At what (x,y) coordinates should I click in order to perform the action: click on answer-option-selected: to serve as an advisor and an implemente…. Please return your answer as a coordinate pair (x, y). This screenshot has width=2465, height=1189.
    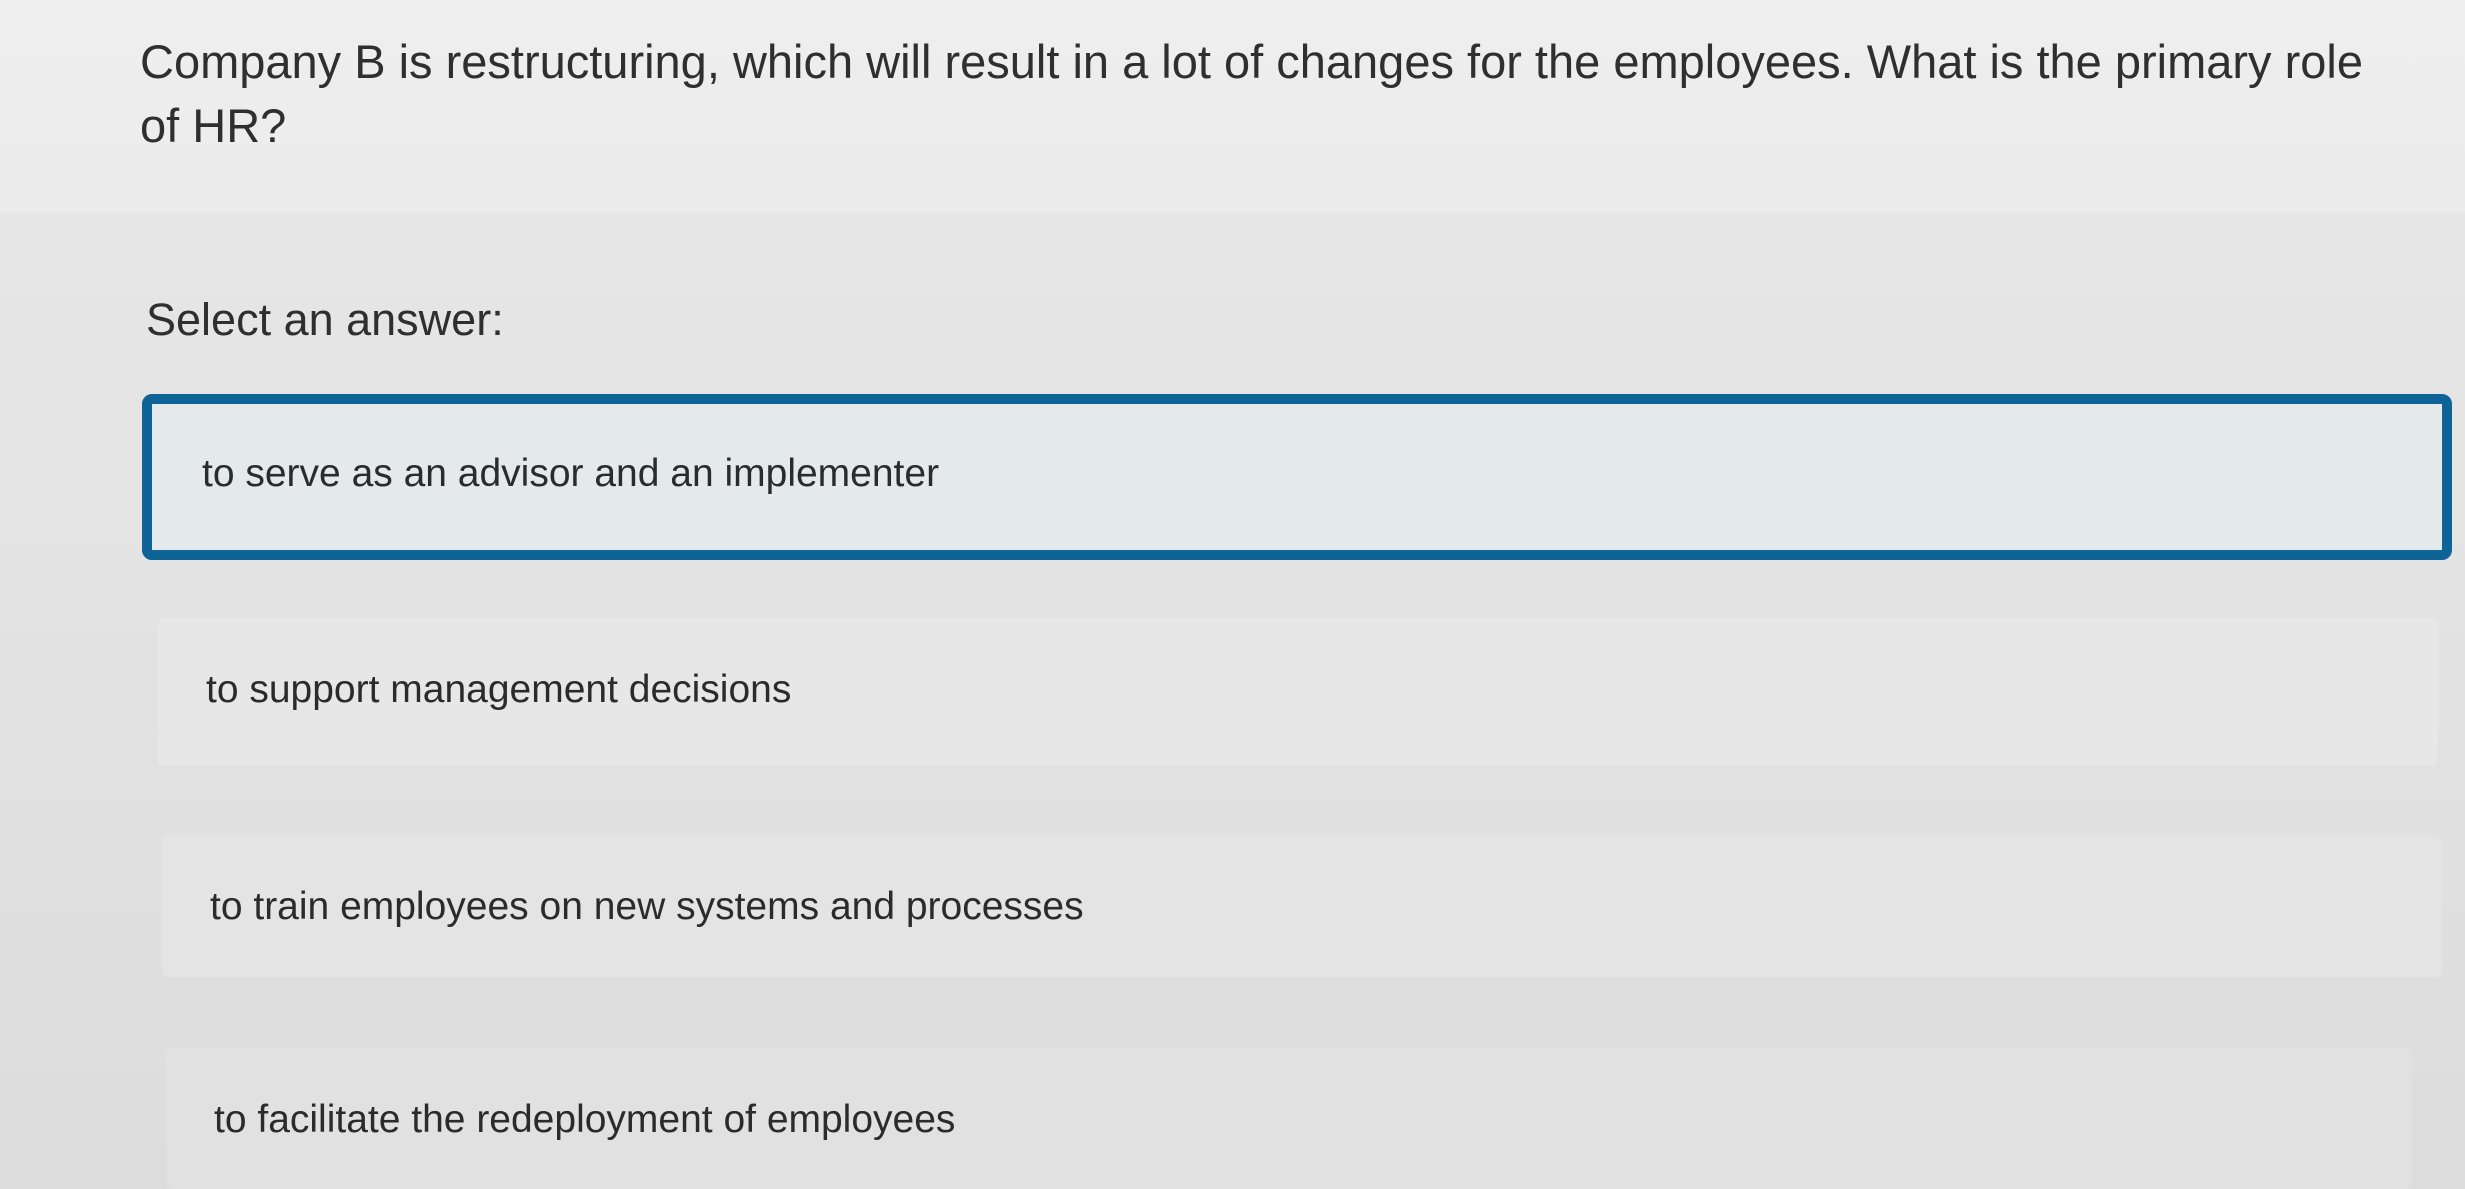
    Looking at the image, I should click on (1297, 477).